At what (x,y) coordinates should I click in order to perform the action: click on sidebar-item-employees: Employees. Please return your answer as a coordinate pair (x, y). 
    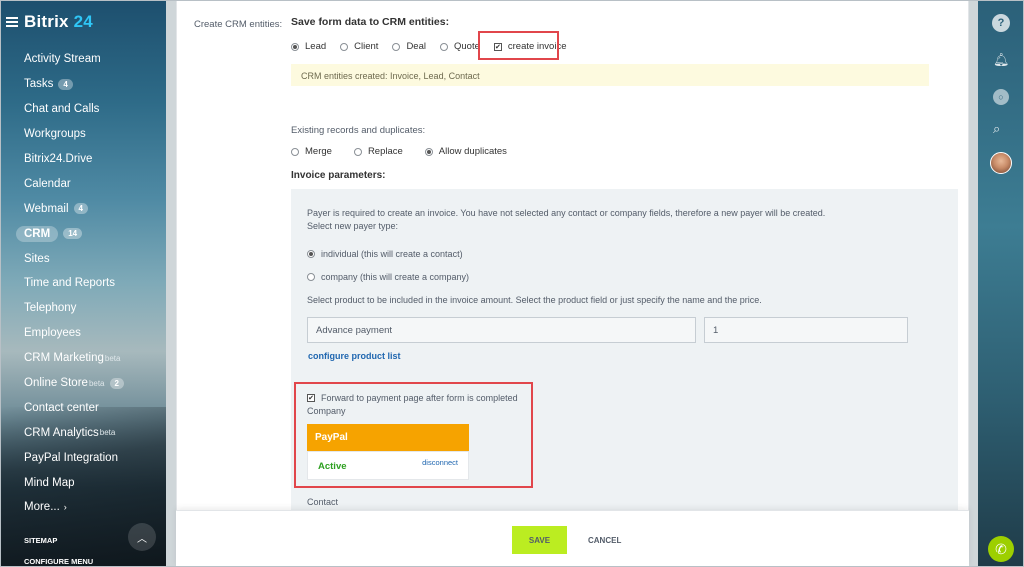
    Looking at the image, I should click on (83, 333).